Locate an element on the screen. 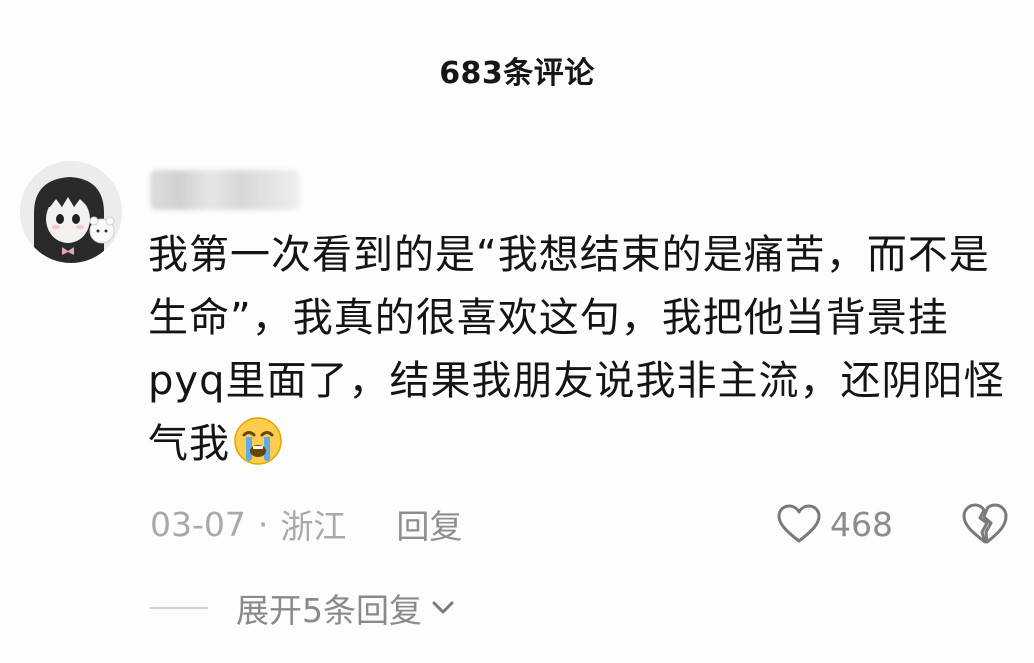 This screenshot has height=663, width=1034. like-button: 468 is located at coordinates (834, 524).